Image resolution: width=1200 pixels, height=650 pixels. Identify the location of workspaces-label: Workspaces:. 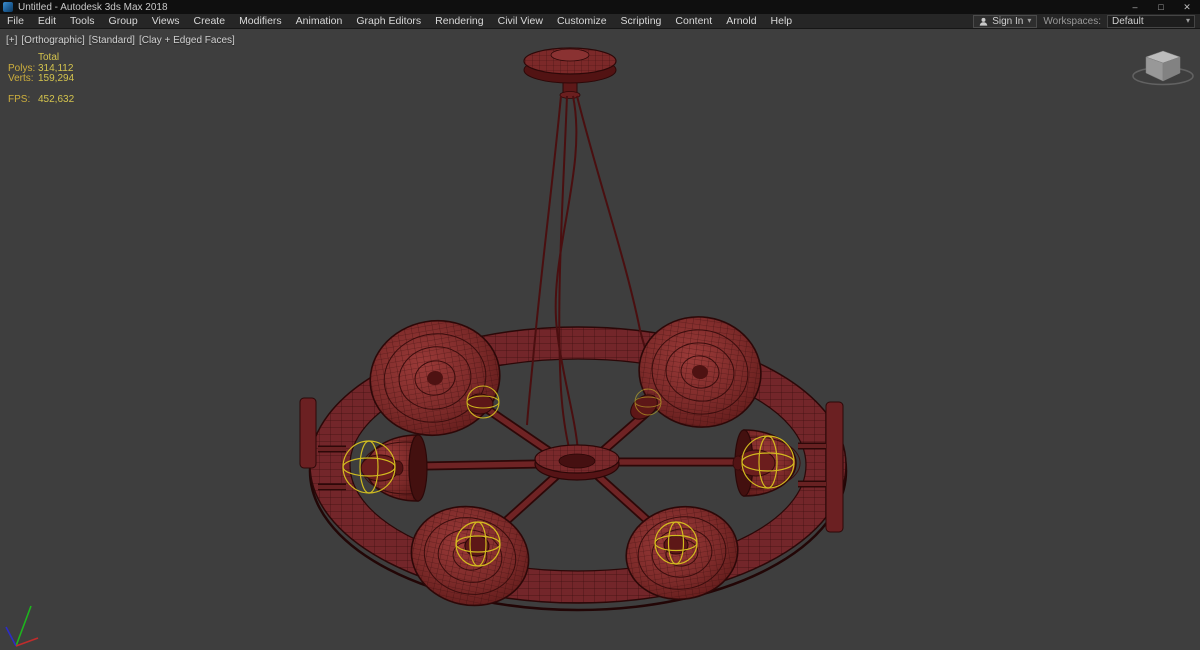
(1072, 21).